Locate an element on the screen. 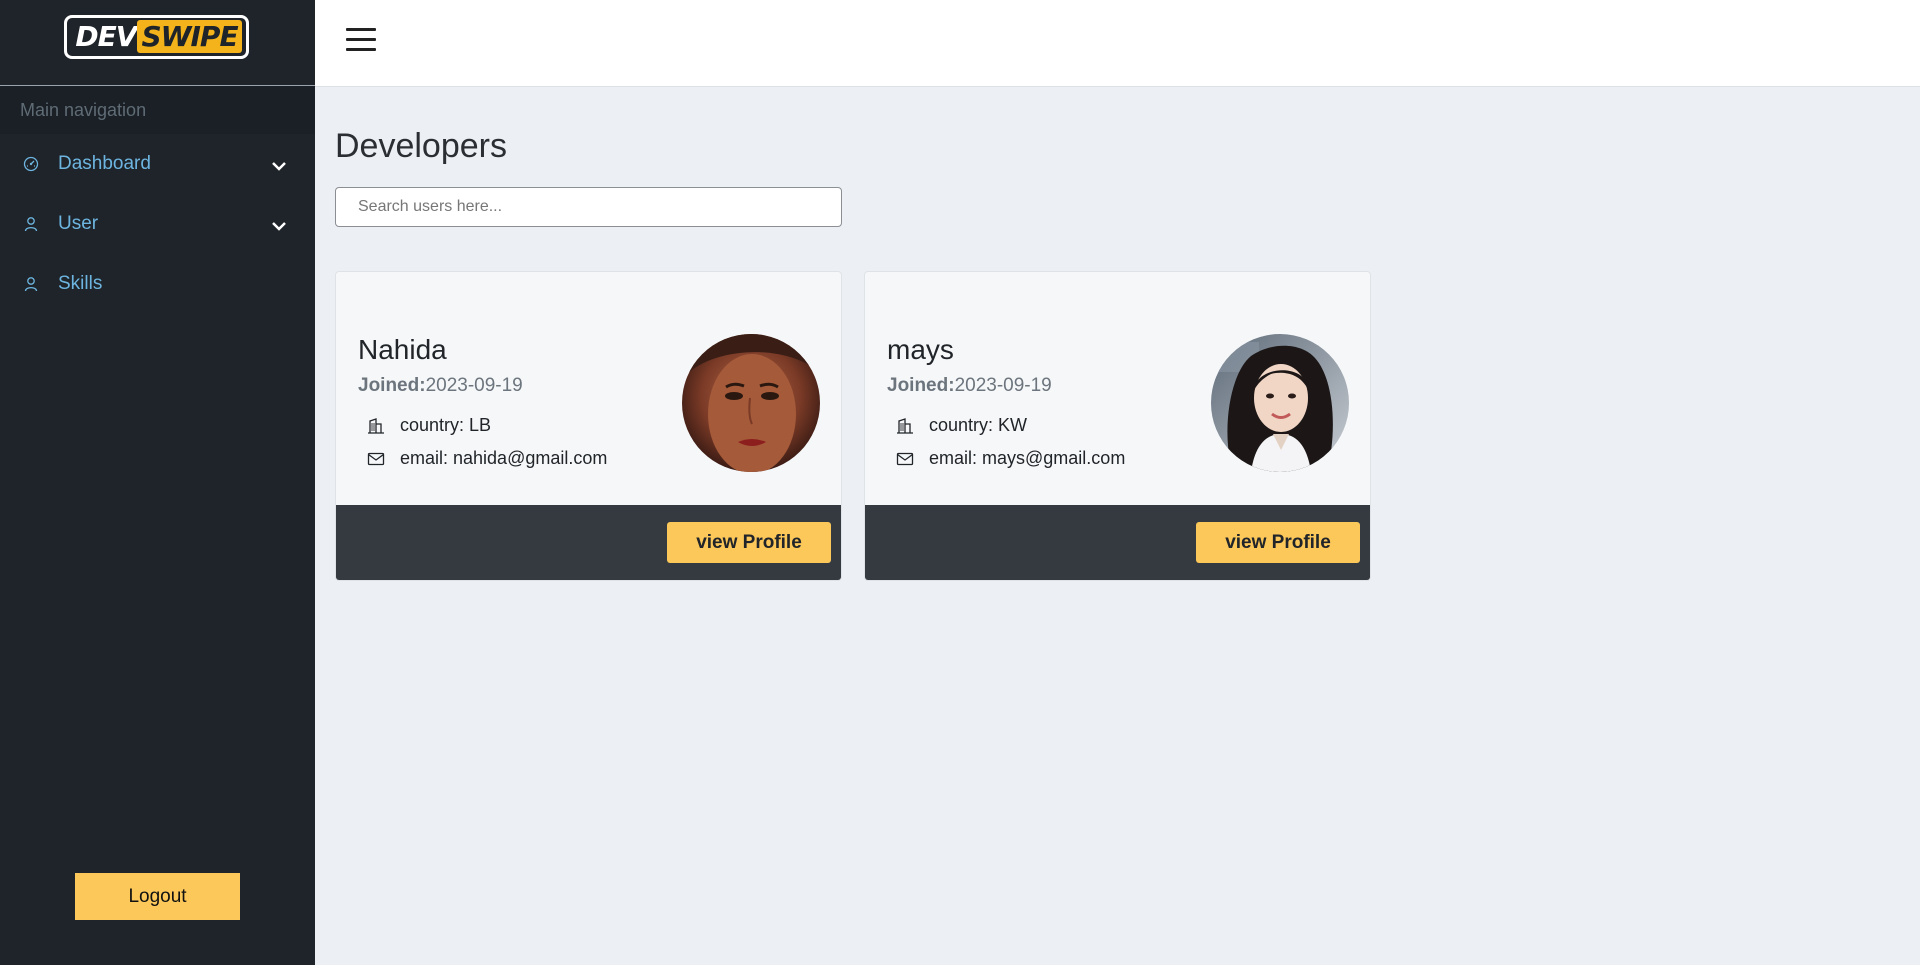 Image resolution: width=1920 pixels, height=965 pixels. search-input is located at coordinates (588, 207).